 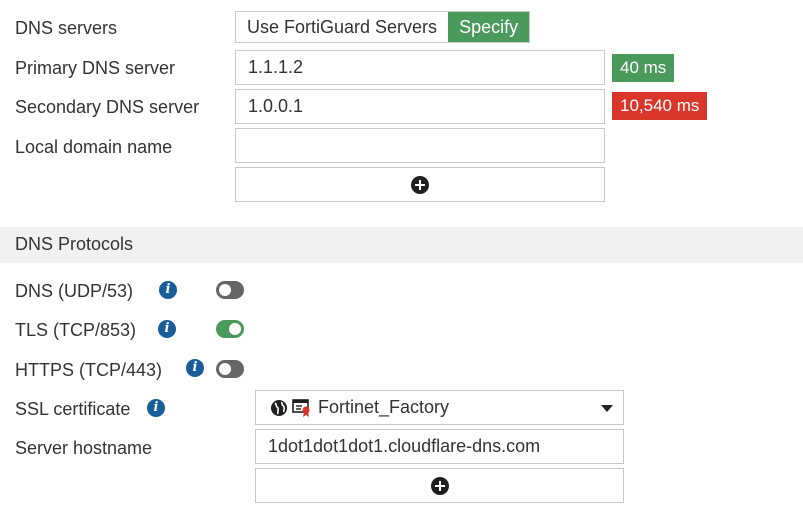 I want to click on add-server-hostname-button, so click(x=439, y=485).